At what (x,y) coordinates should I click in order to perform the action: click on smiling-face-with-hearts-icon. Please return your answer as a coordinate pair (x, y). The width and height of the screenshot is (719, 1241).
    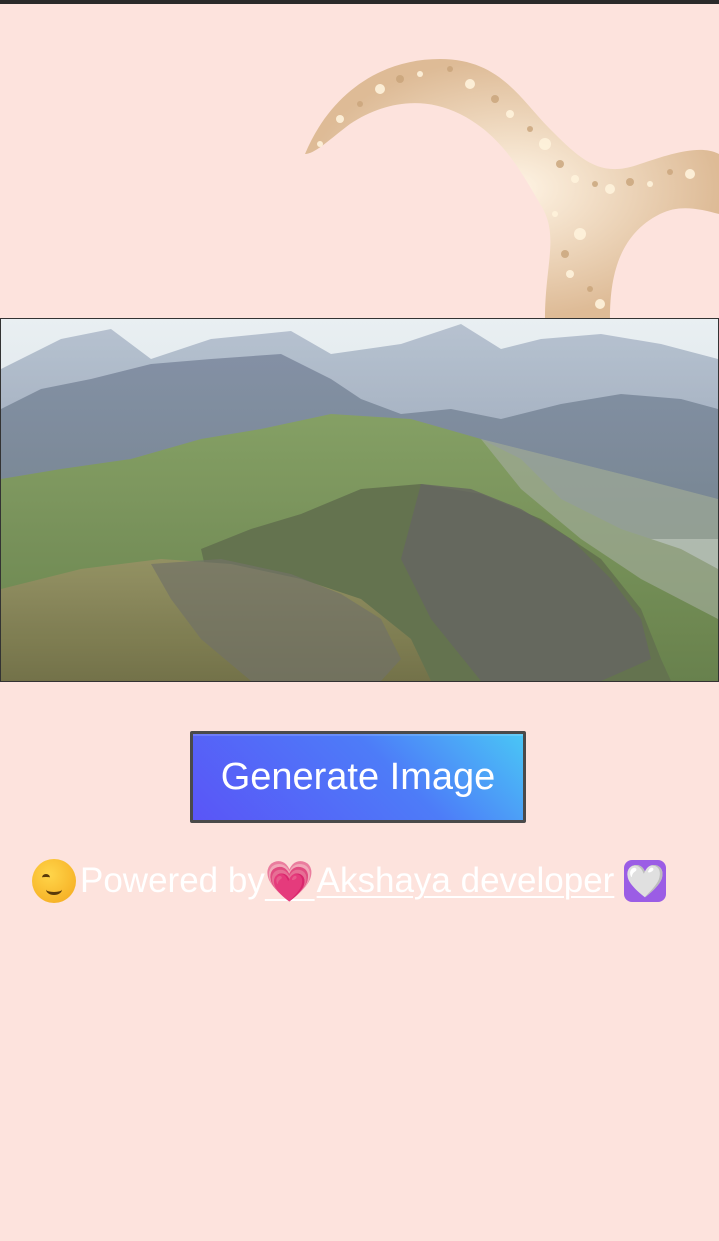
    Looking at the image, I should click on (54, 881).